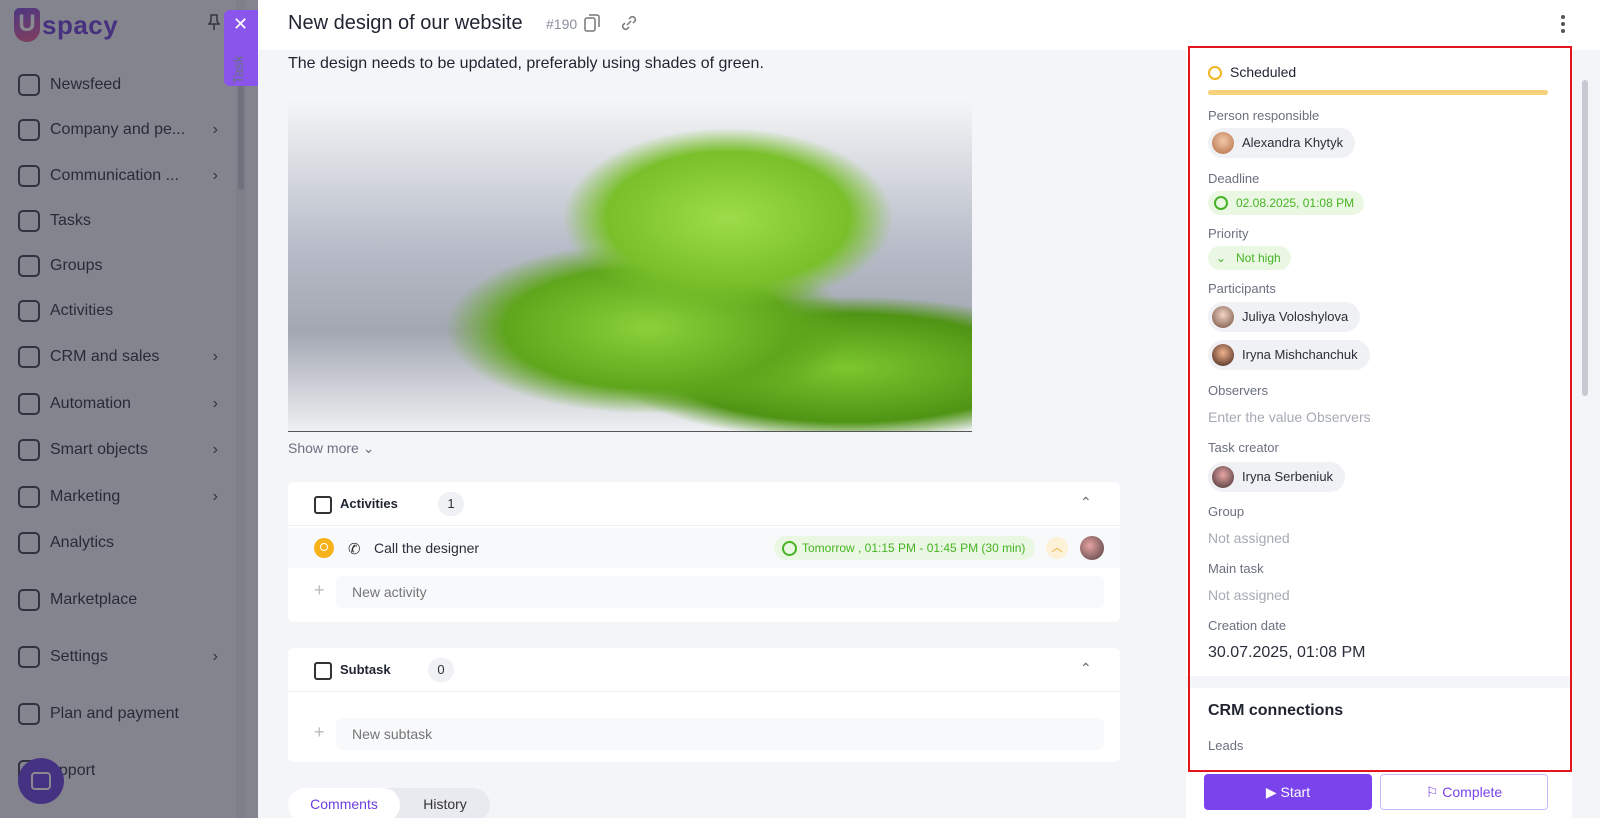 The height and width of the screenshot is (818, 1600). I want to click on more-options-icon, so click(1563, 24).